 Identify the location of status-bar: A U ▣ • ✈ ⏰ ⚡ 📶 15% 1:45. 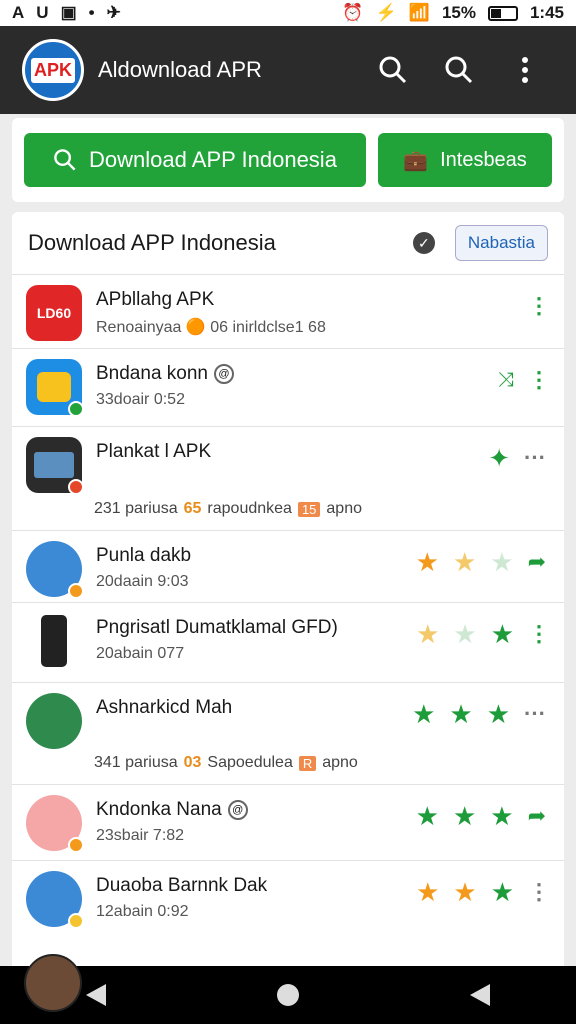
(288, 13).